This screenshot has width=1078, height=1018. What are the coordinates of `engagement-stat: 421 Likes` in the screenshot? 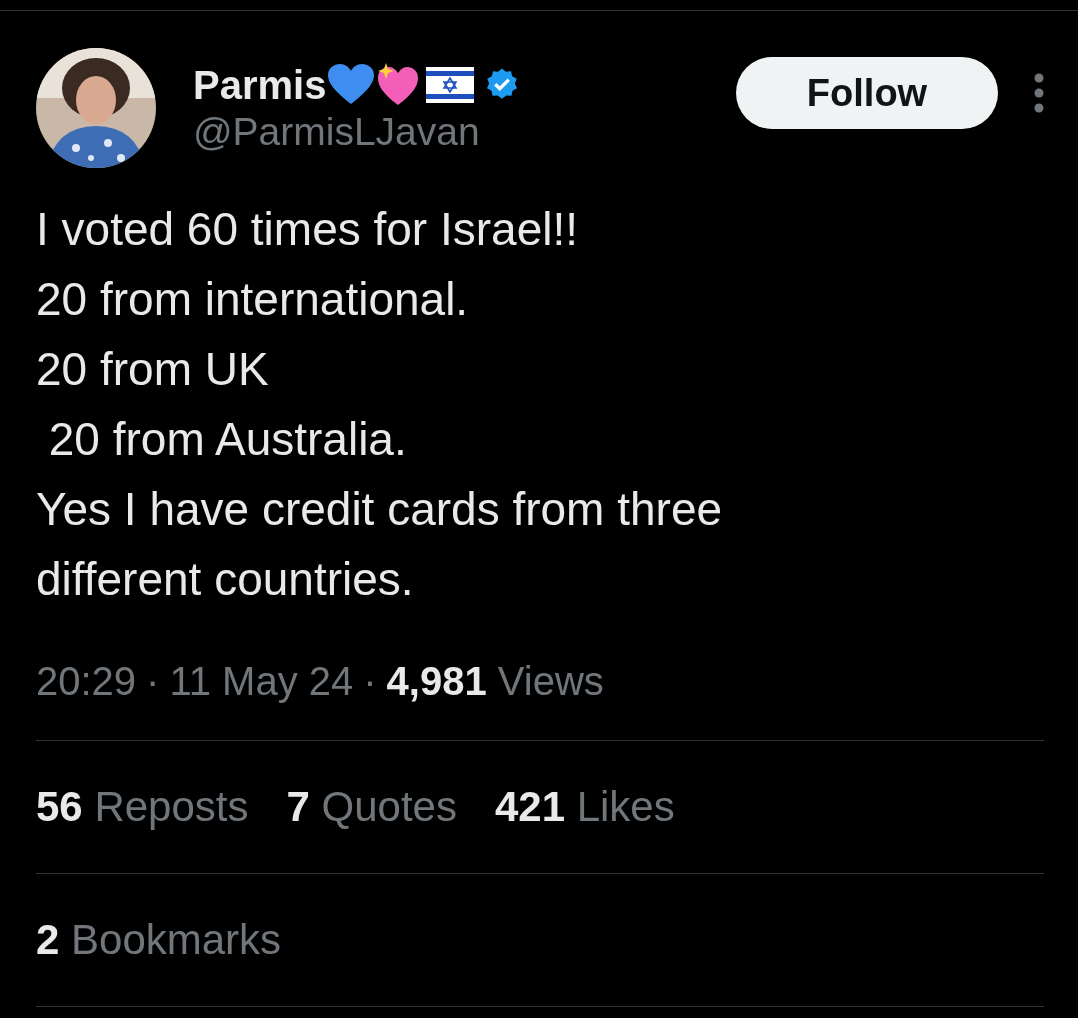 It's located at (584, 807).